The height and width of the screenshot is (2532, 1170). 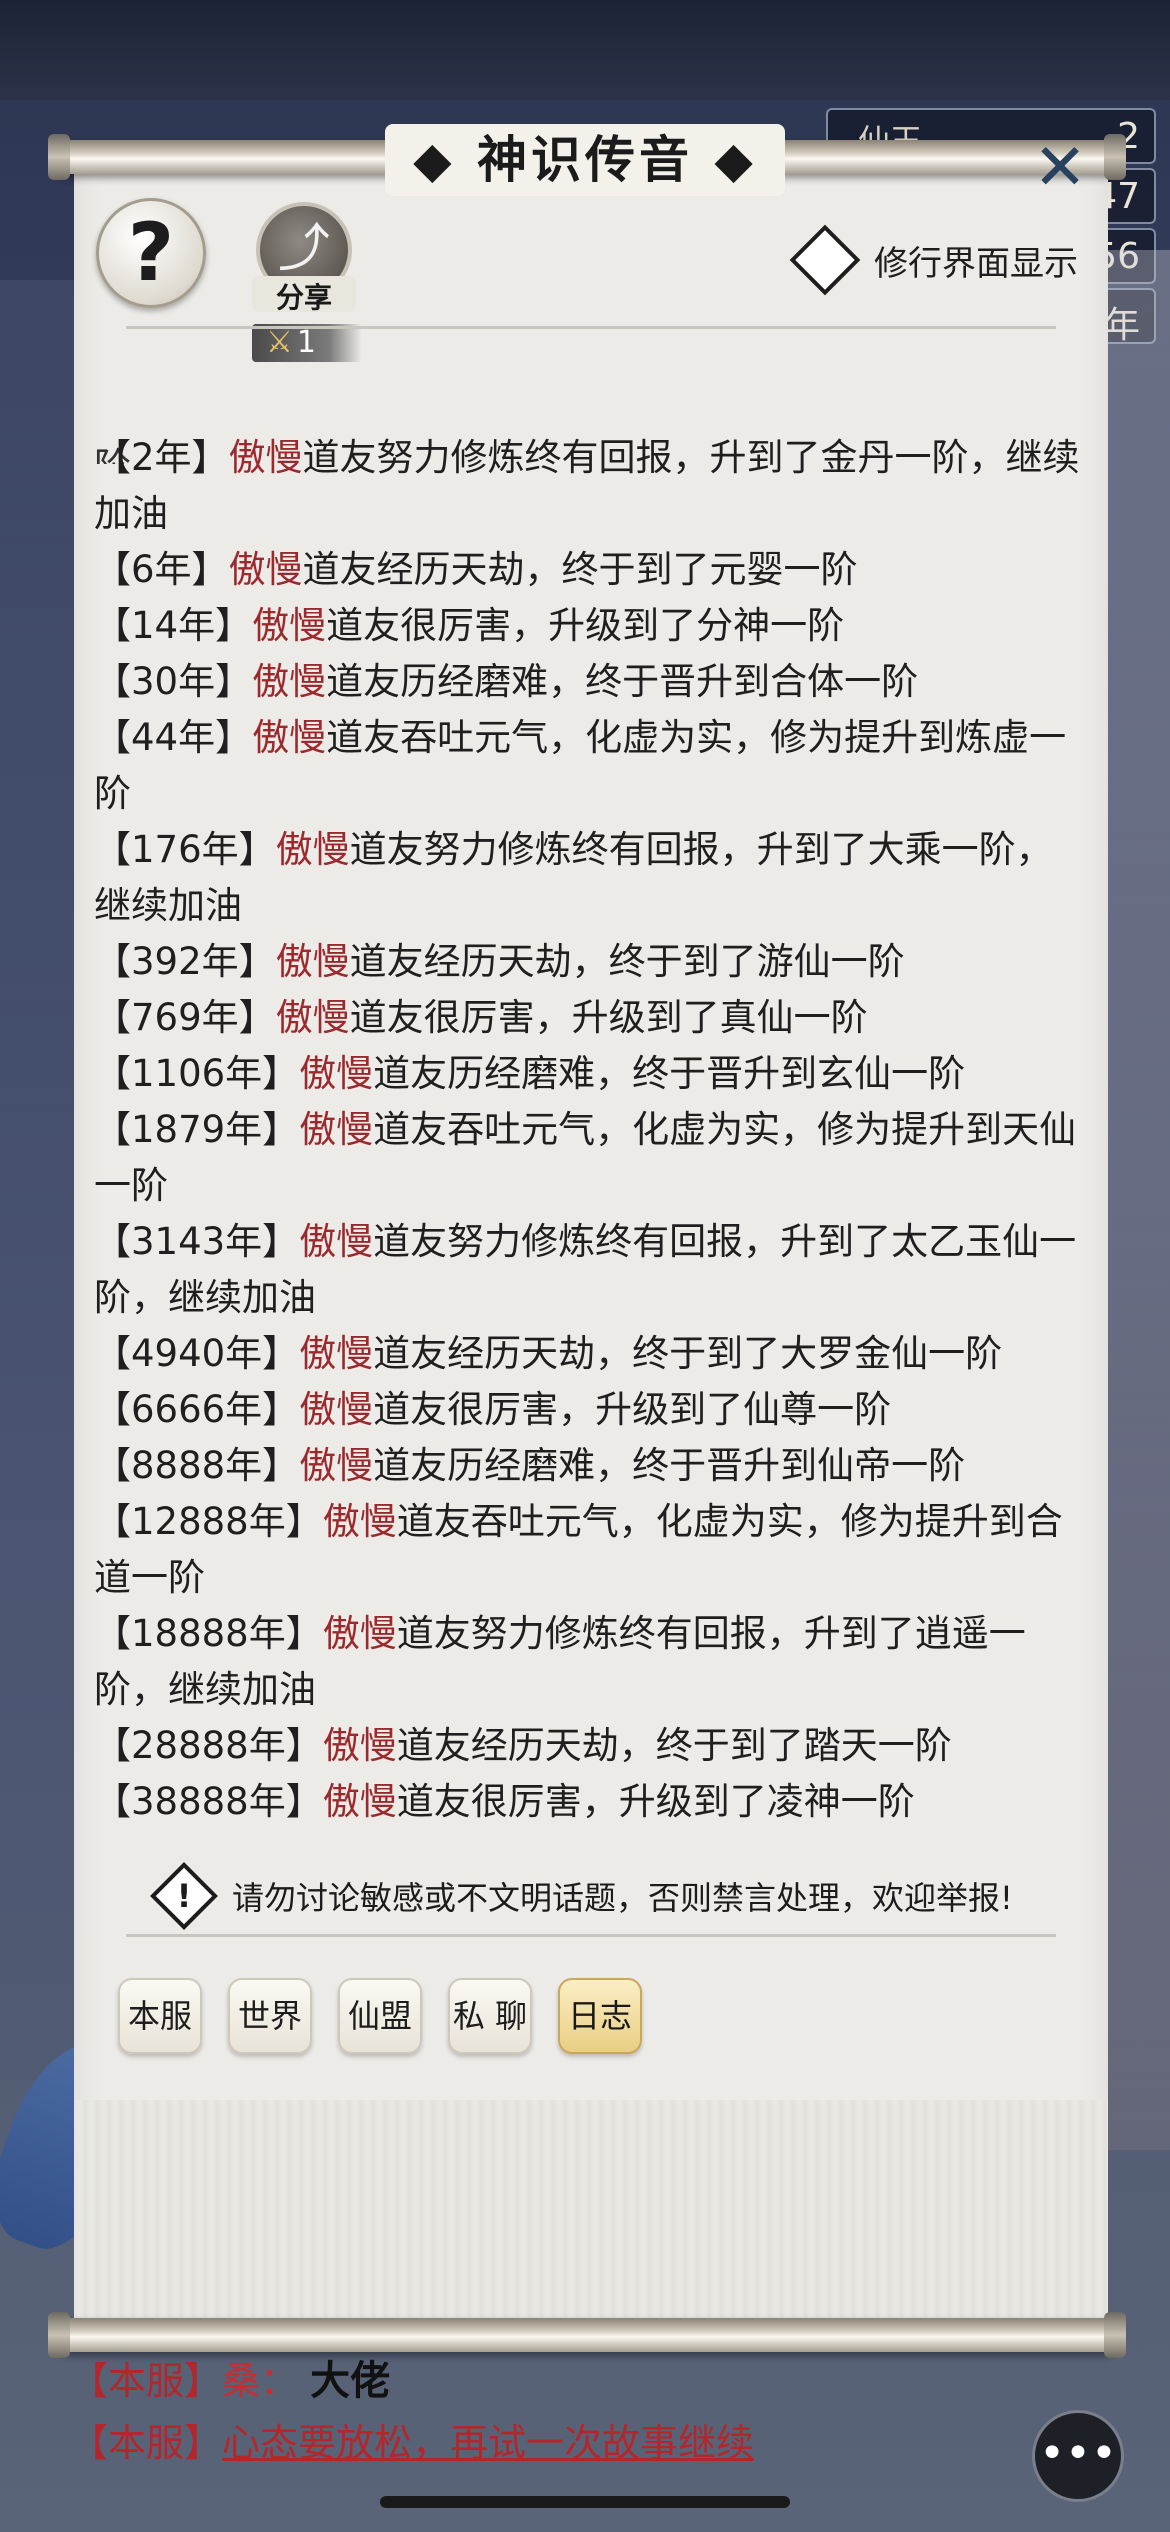 I want to click on notice-bar: ! 请勿讨论敏感或不文明话题，否则禁言处理，欢迎举报!, so click(x=581, y=1896).